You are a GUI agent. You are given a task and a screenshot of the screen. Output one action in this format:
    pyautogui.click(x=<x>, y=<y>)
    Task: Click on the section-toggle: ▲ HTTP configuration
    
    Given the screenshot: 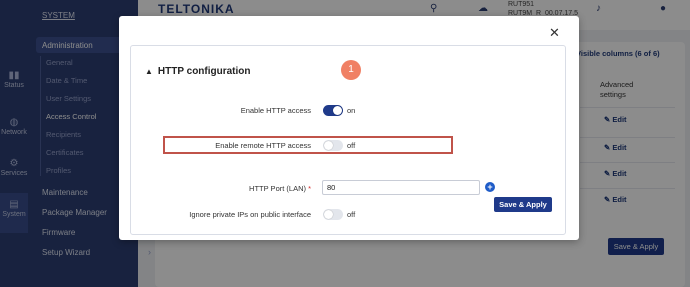 What is the action you would take?
    pyautogui.click(x=198, y=71)
    